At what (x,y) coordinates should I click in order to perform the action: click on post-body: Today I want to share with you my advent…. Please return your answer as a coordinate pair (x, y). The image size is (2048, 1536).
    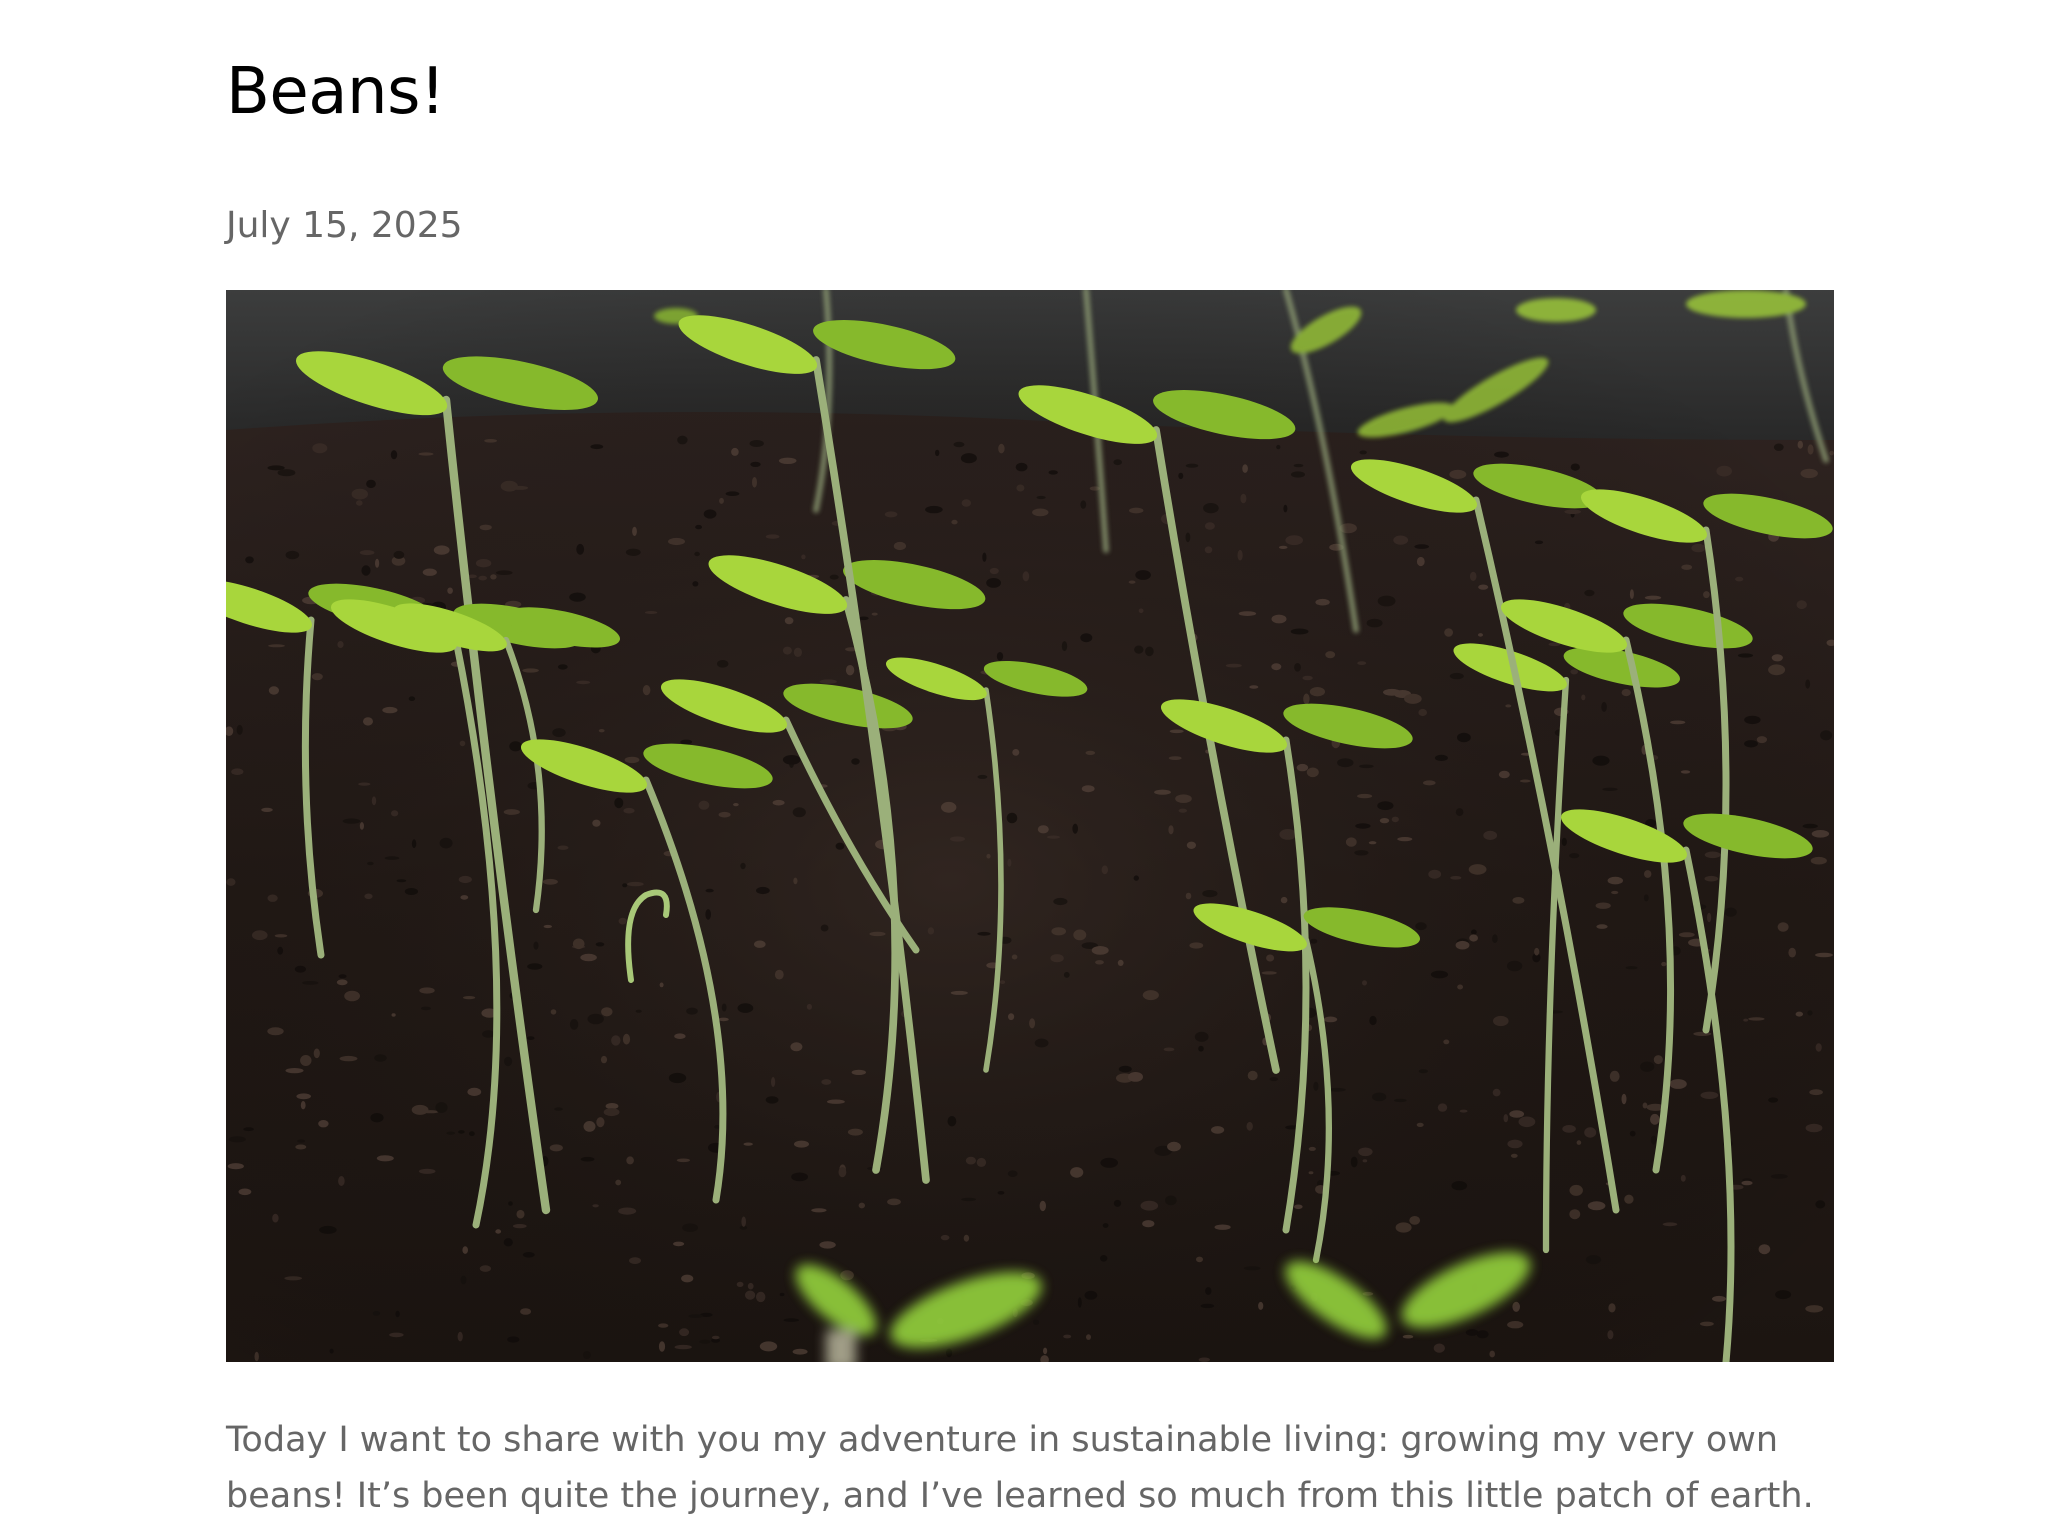
    Looking at the image, I should click on (1020, 1468).